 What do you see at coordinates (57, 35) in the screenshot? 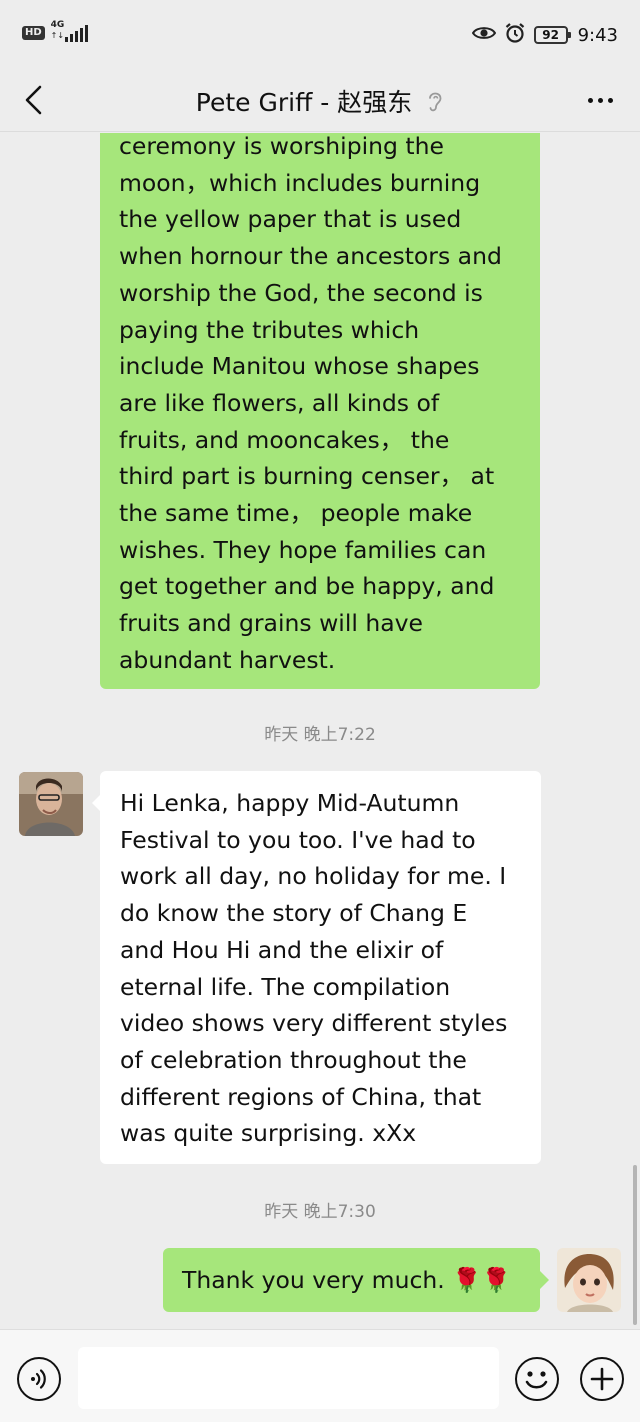
I see `data-arrows-icon: ↑↓` at bounding box center [57, 35].